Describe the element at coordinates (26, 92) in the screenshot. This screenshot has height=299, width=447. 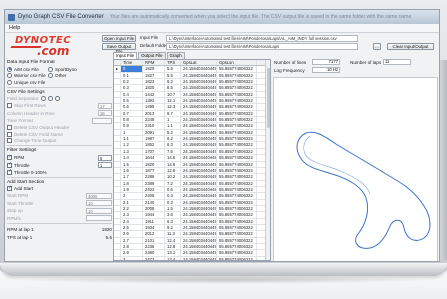
I see `csv-settings-title: CSV File Settings` at that location.